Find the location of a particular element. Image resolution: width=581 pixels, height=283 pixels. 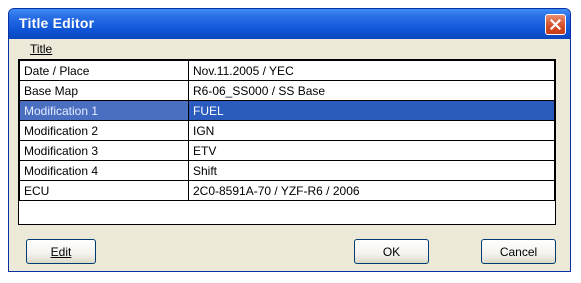

row-value: R6-06_SS000 / SS Base is located at coordinates (371, 90).